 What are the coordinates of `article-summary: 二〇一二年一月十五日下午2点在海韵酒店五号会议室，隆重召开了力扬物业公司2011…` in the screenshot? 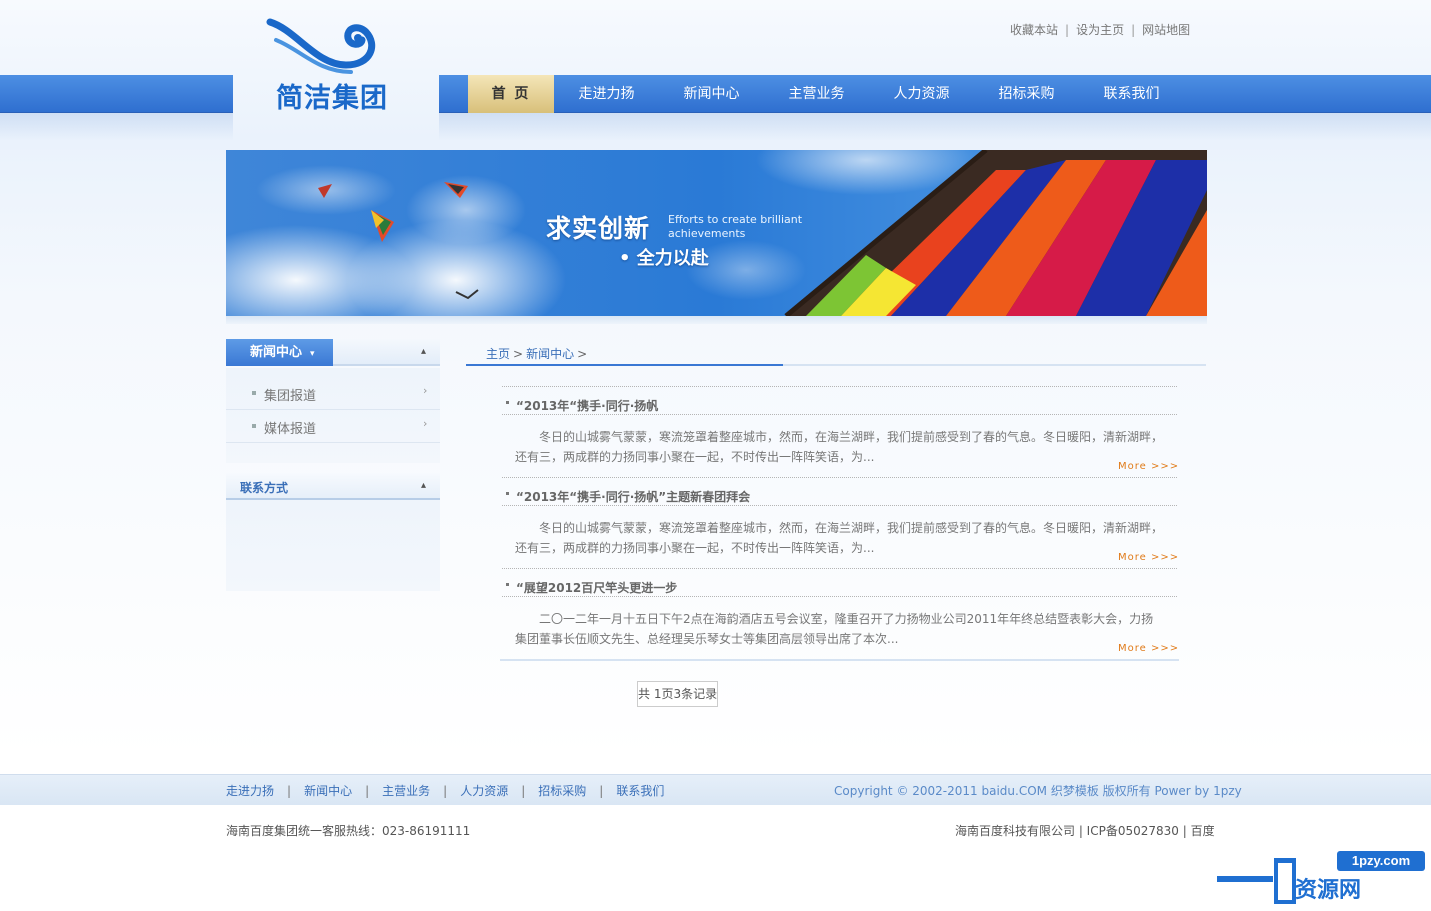 It's located at (834, 629).